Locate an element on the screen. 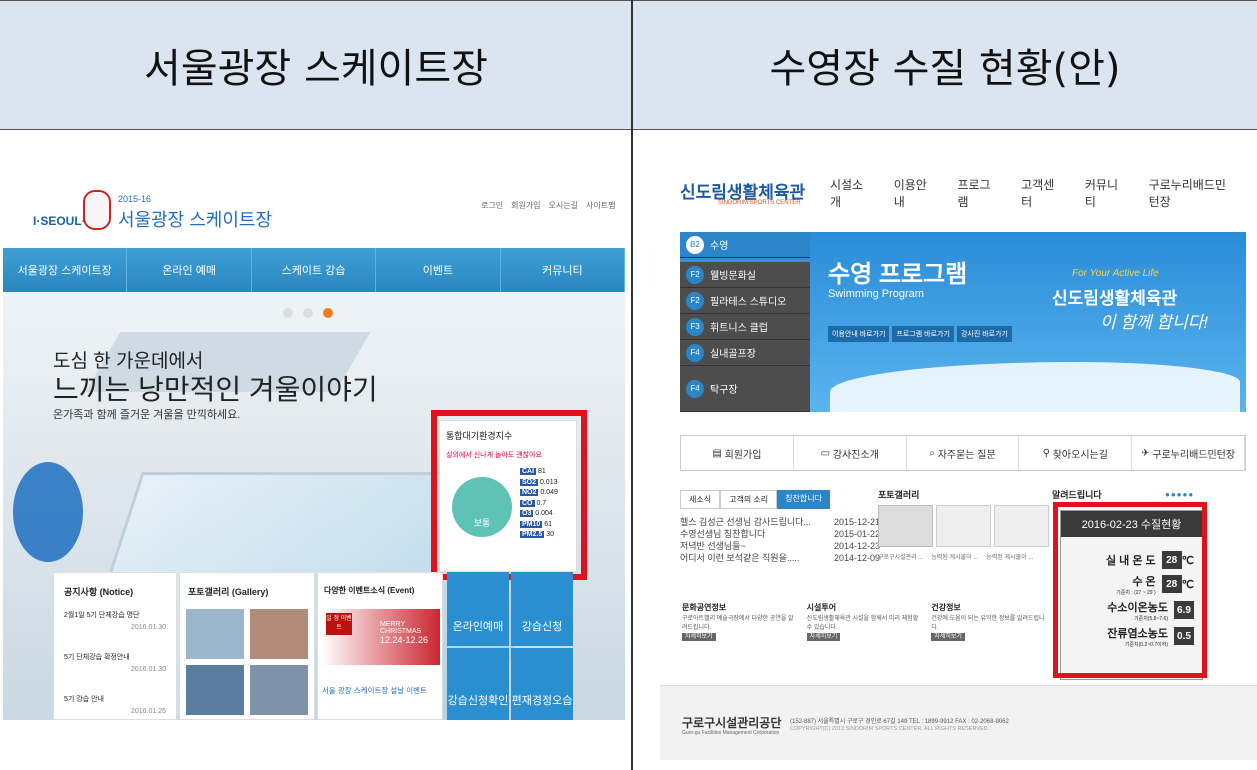  facility-item: F4 실내골프장 is located at coordinates (745, 353).